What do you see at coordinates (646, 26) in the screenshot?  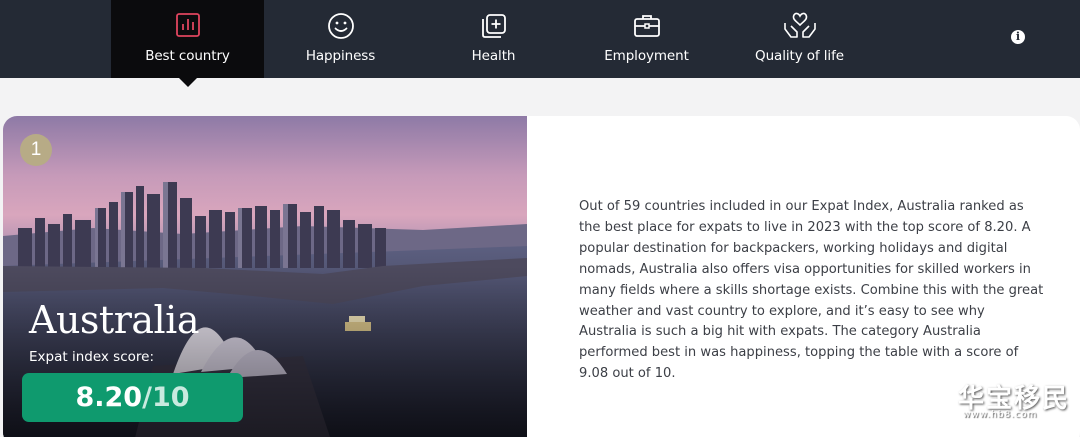 I see `briefcase-icon` at bounding box center [646, 26].